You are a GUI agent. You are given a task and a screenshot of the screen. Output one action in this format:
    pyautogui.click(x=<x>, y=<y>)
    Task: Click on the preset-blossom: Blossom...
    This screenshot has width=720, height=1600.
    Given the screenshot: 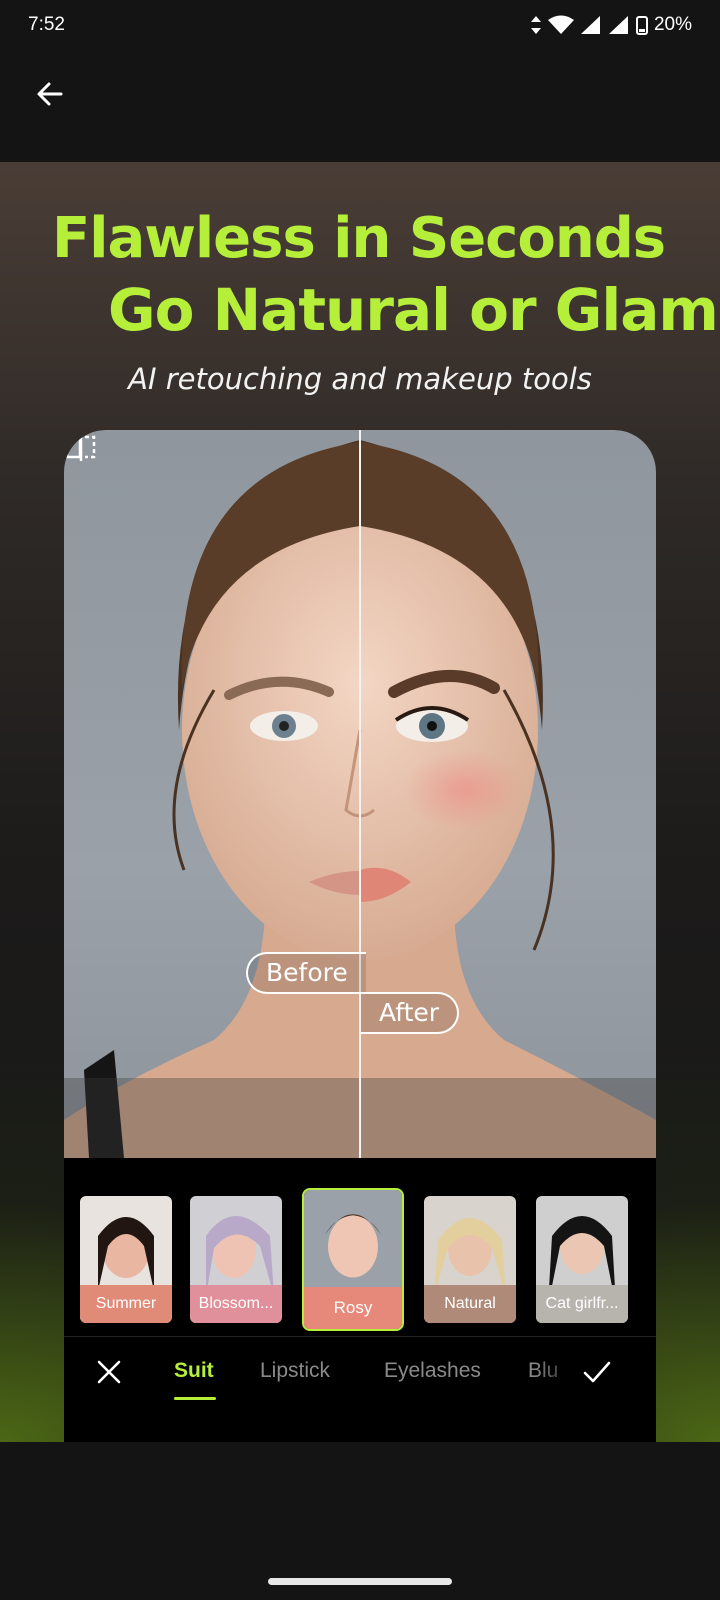 What is the action you would take?
    pyautogui.click(x=236, y=1259)
    